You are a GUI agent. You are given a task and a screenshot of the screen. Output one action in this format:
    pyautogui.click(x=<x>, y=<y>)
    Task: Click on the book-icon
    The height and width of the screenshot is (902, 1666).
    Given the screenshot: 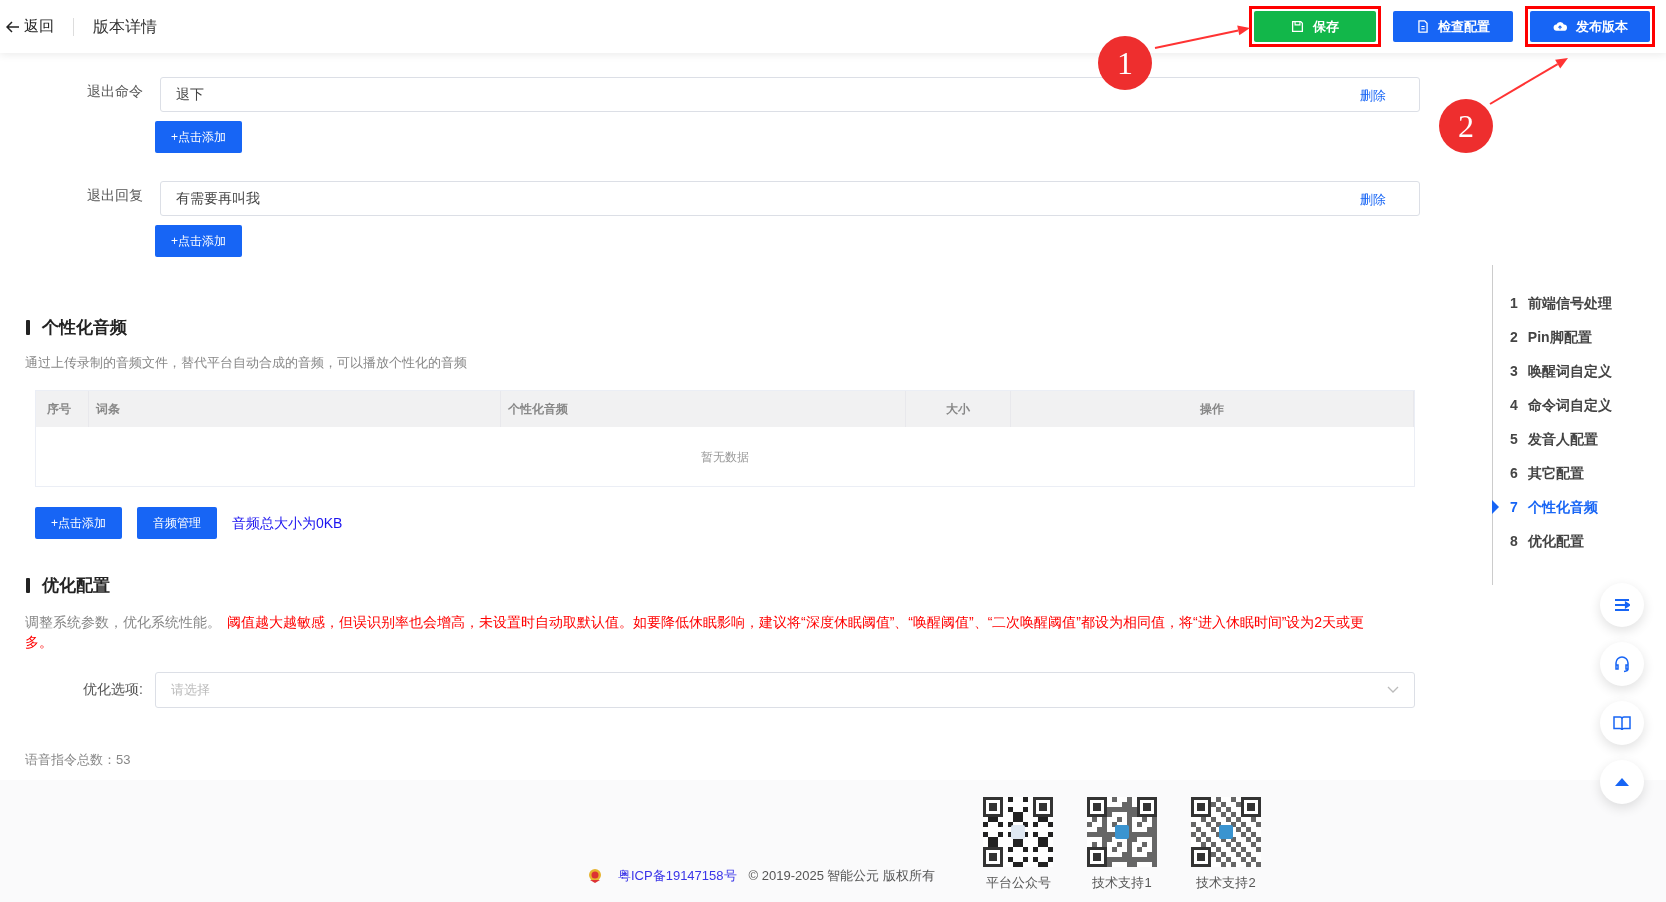 What is the action you would take?
    pyautogui.click(x=1622, y=723)
    